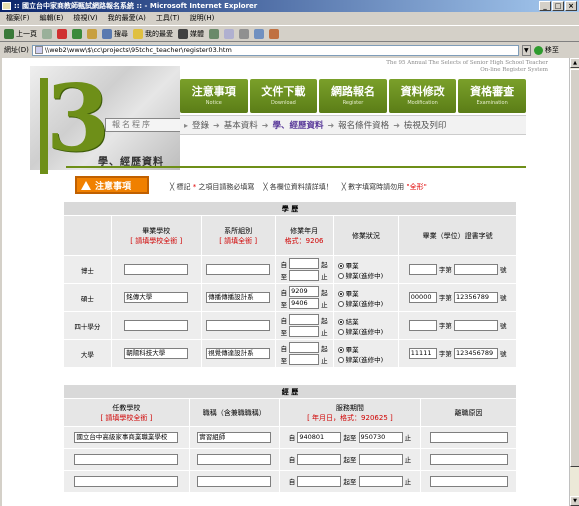 The width and height of the screenshot is (579, 506). I want to click on step-education: 學、經歷資料, so click(297, 125).